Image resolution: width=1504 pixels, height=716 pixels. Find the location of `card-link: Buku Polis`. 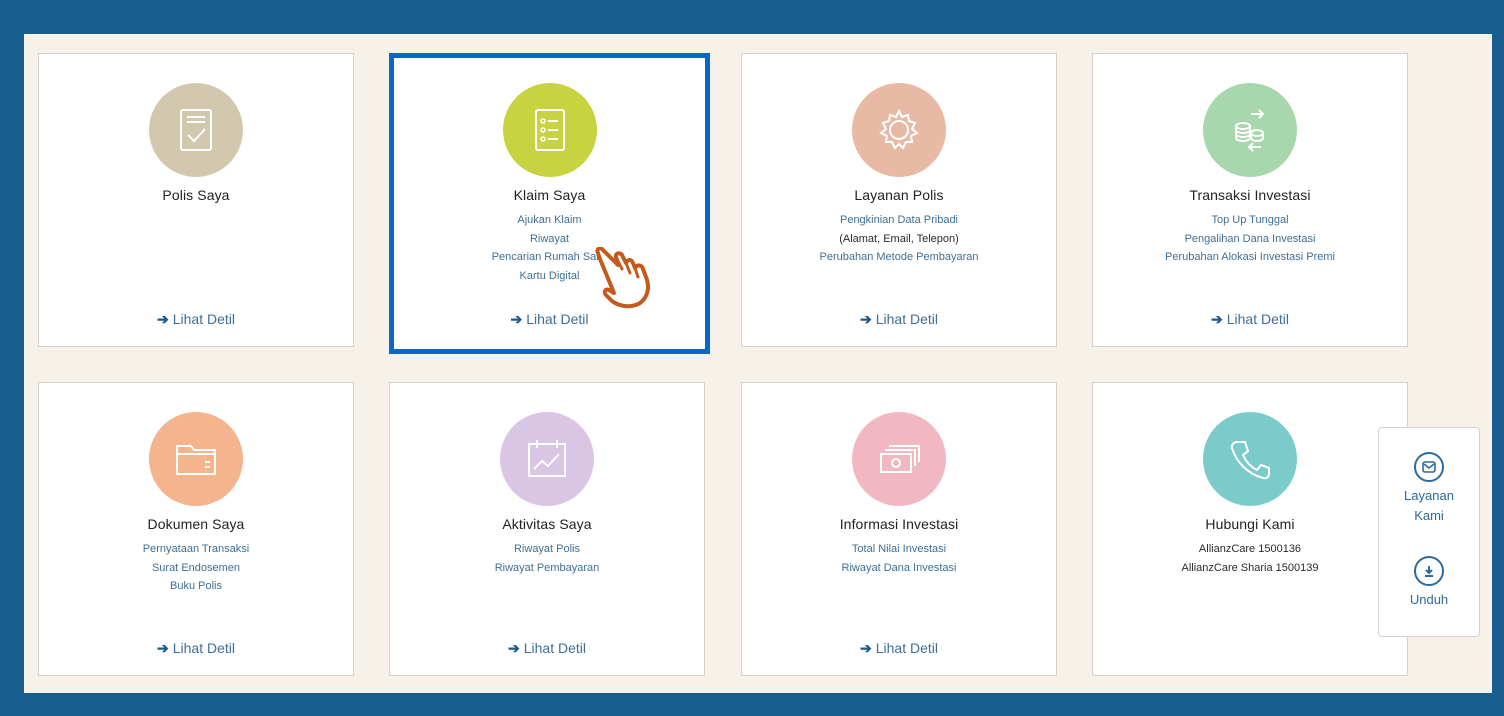

card-link: Buku Polis is located at coordinates (196, 586).